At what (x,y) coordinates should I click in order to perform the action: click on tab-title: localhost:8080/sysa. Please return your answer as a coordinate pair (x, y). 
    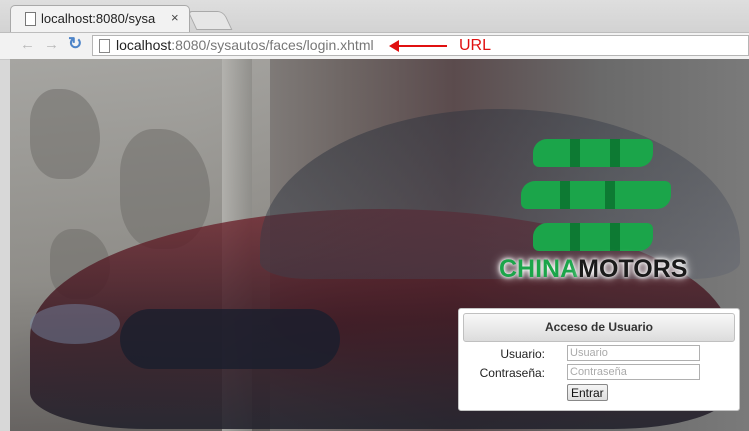
    Looking at the image, I should click on (98, 18).